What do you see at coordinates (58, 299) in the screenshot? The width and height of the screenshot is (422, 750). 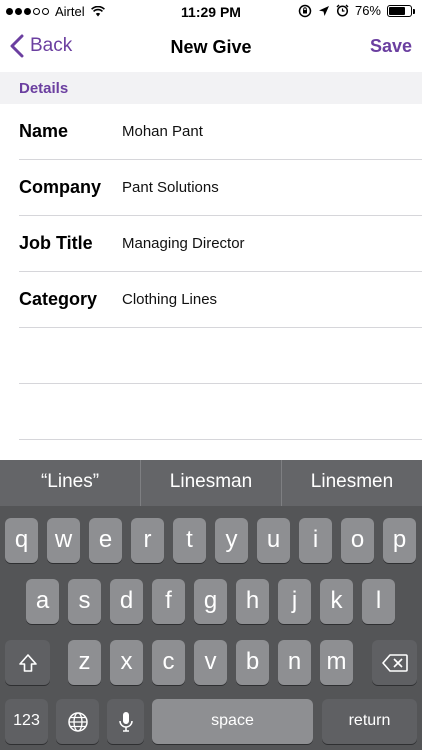 I see `category-label: Category` at bounding box center [58, 299].